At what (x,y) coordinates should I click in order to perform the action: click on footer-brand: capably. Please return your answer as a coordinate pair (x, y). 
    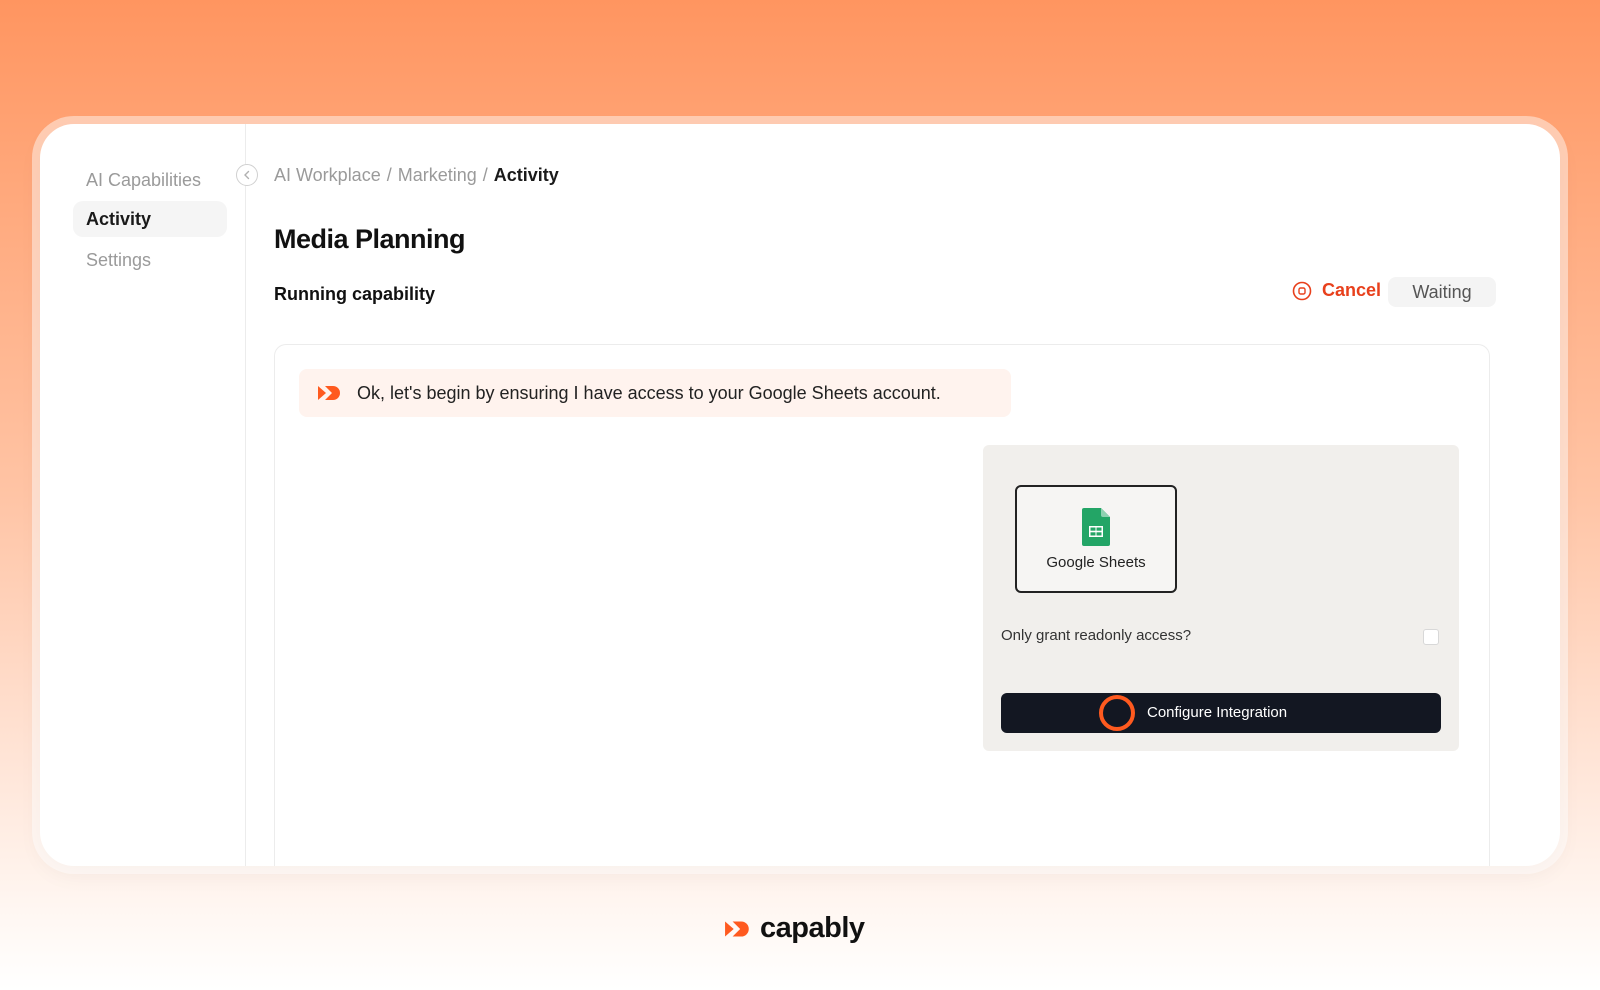
    Looking at the image, I should click on (794, 928).